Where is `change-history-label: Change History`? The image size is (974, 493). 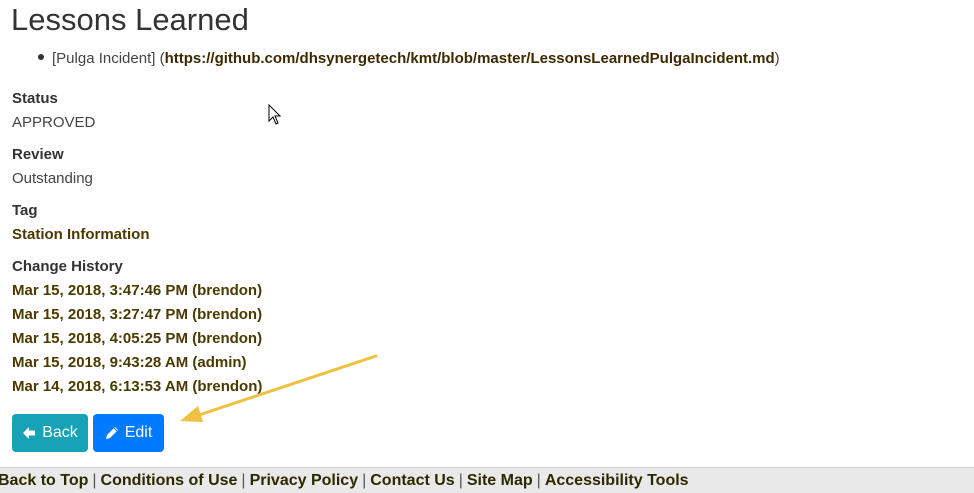
change-history-label: Change History is located at coordinates (67, 266).